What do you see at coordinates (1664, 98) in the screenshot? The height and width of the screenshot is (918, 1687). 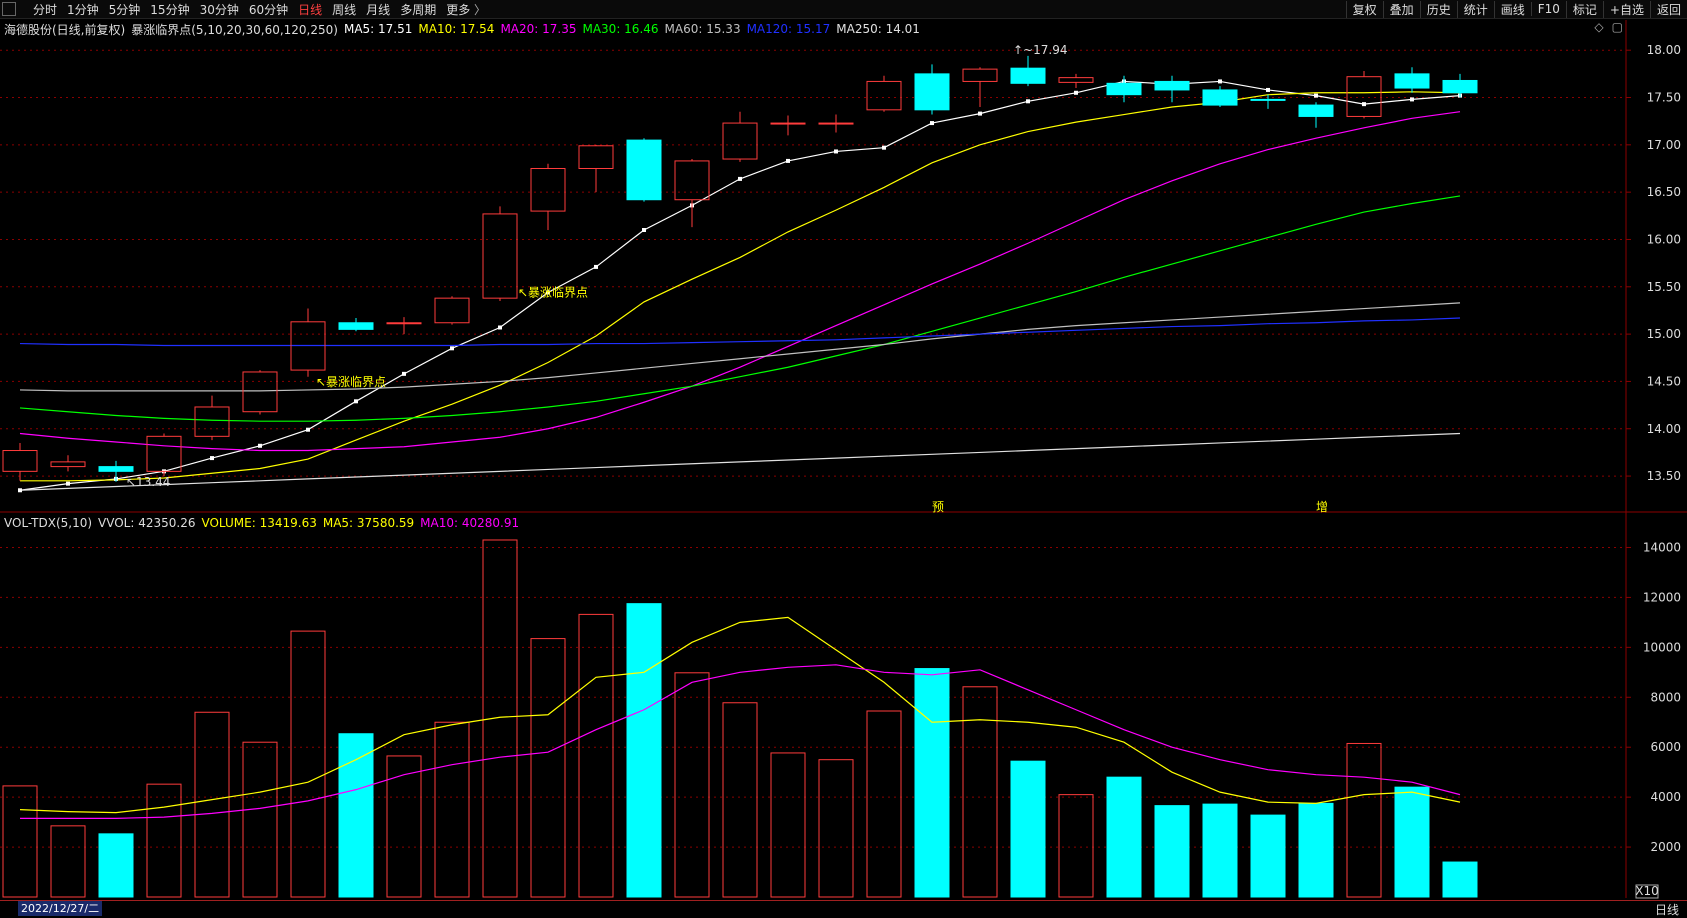 I see `price-tick-label: 17.50` at bounding box center [1664, 98].